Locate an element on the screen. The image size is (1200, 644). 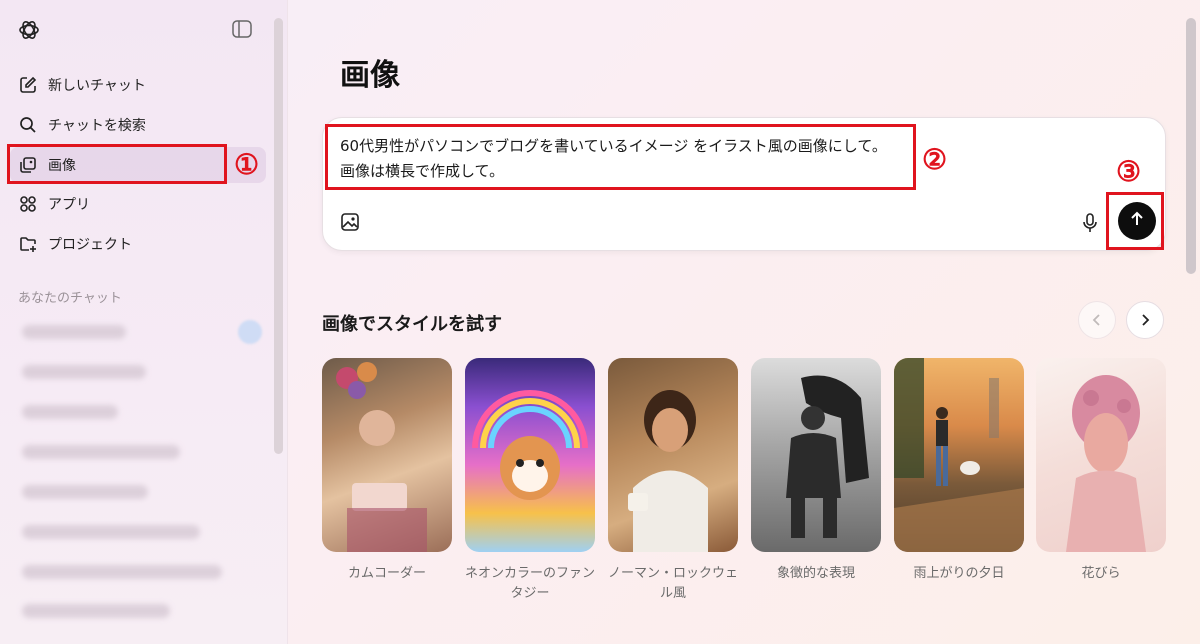
search-icon is located at coordinates (28, 125).